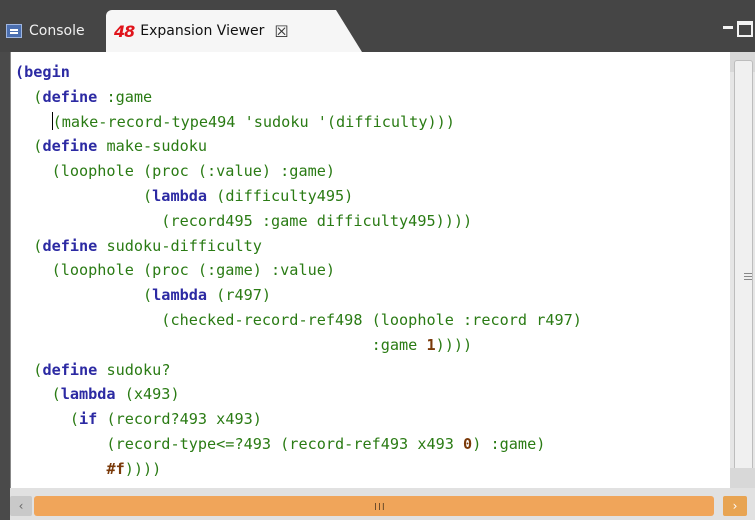 The width and height of the screenshot is (755, 520). Describe the element at coordinates (281, 31) in the screenshot. I see `close-icon: ☒` at that location.